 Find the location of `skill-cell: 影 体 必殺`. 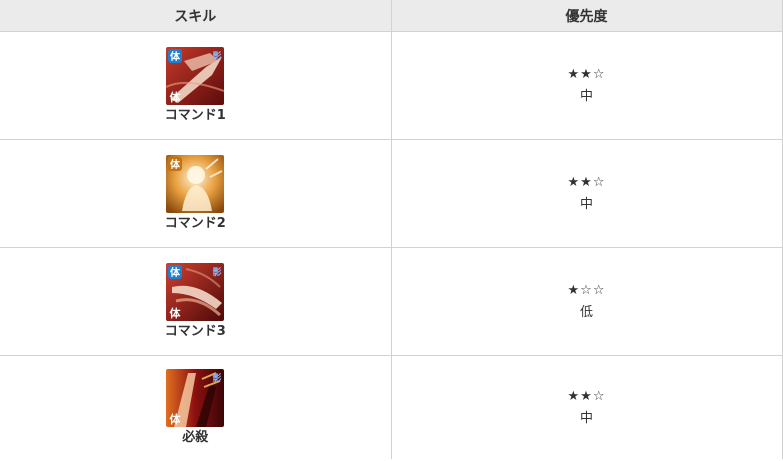

skill-cell: 影 体 必殺 is located at coordinates (196, 407).